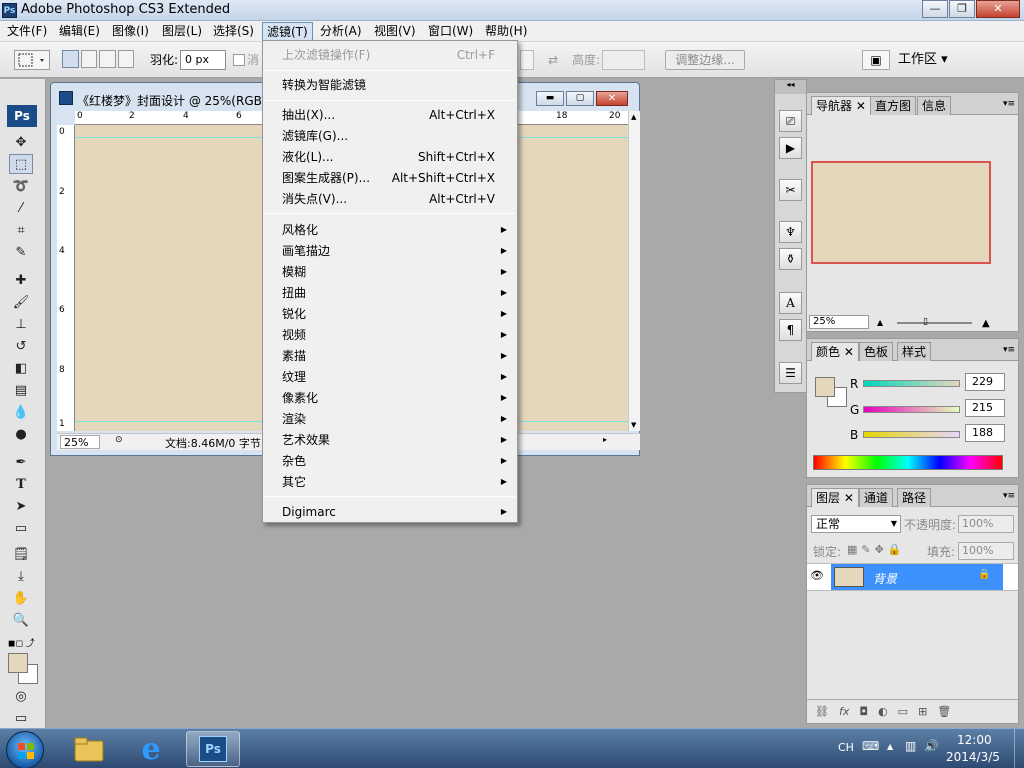 The height and width of the screenshot is (768, 1024). Describe the element at coordinates (397, 115) in the screenshot. I see `menu-item-extract: 抽出(X)... Alt+Ctrl+X` at that location.